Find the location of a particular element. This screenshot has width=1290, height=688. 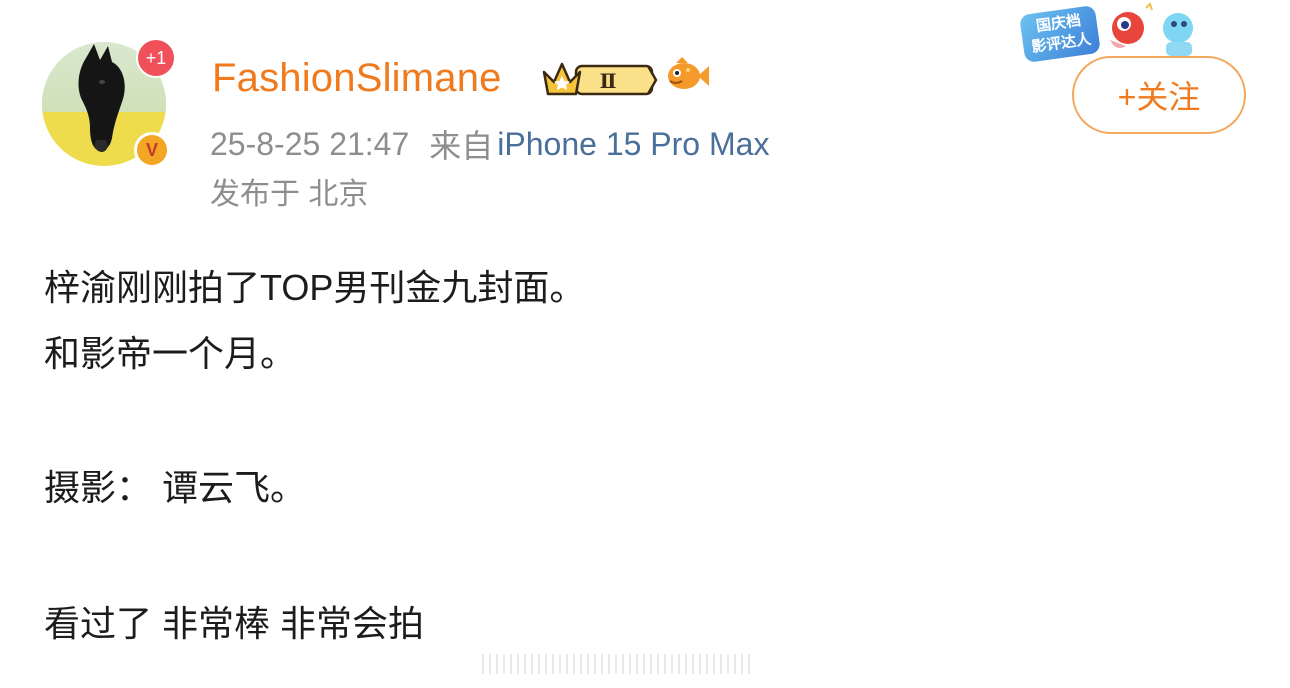

post-meta: 25-8-25 21:47 来自 iPhone 15 Pro Max is located at coordinates (489, 144).